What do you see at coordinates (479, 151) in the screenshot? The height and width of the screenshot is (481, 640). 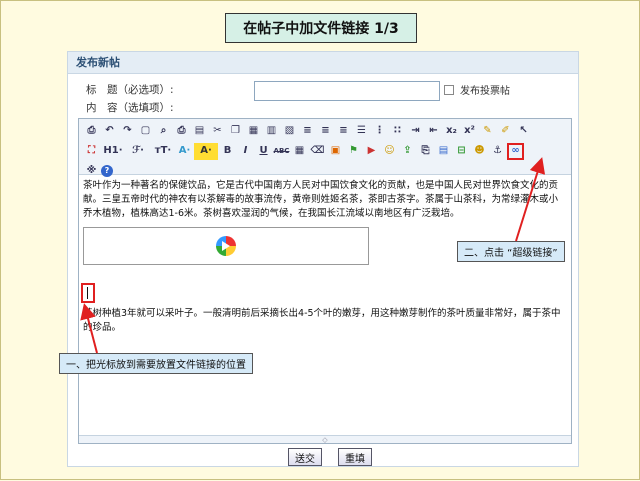 I see `smiley-icon: ☻` at bounding box center [479, 151].